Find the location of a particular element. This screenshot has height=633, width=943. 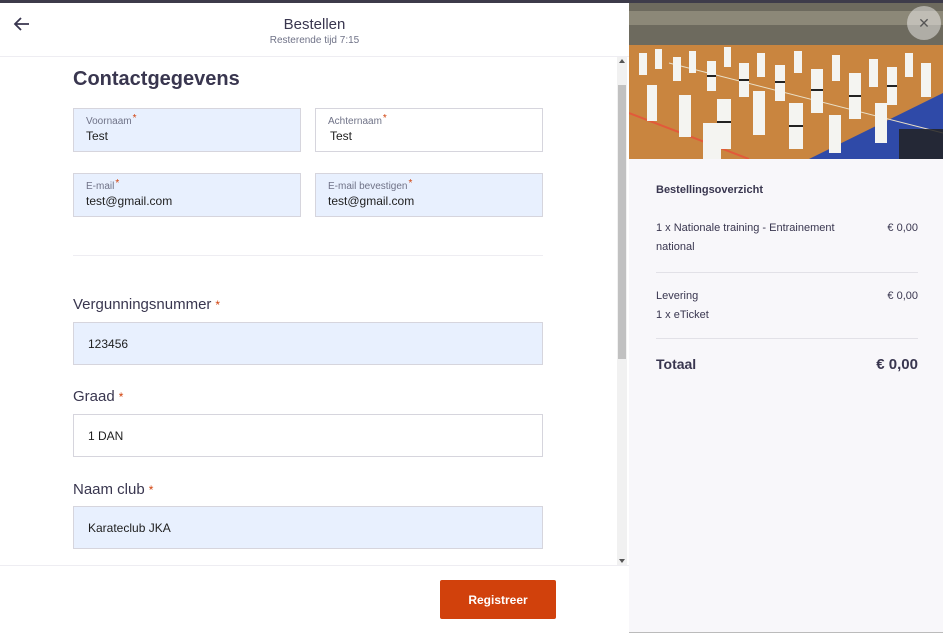

last-name-label: Achternaam is located at coordinates (355, 121).